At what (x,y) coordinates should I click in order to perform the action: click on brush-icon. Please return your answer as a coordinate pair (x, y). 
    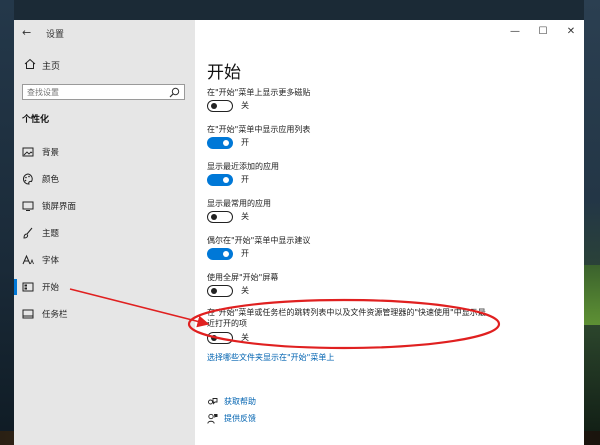
    Looking at the image, I should click on (28, 233).